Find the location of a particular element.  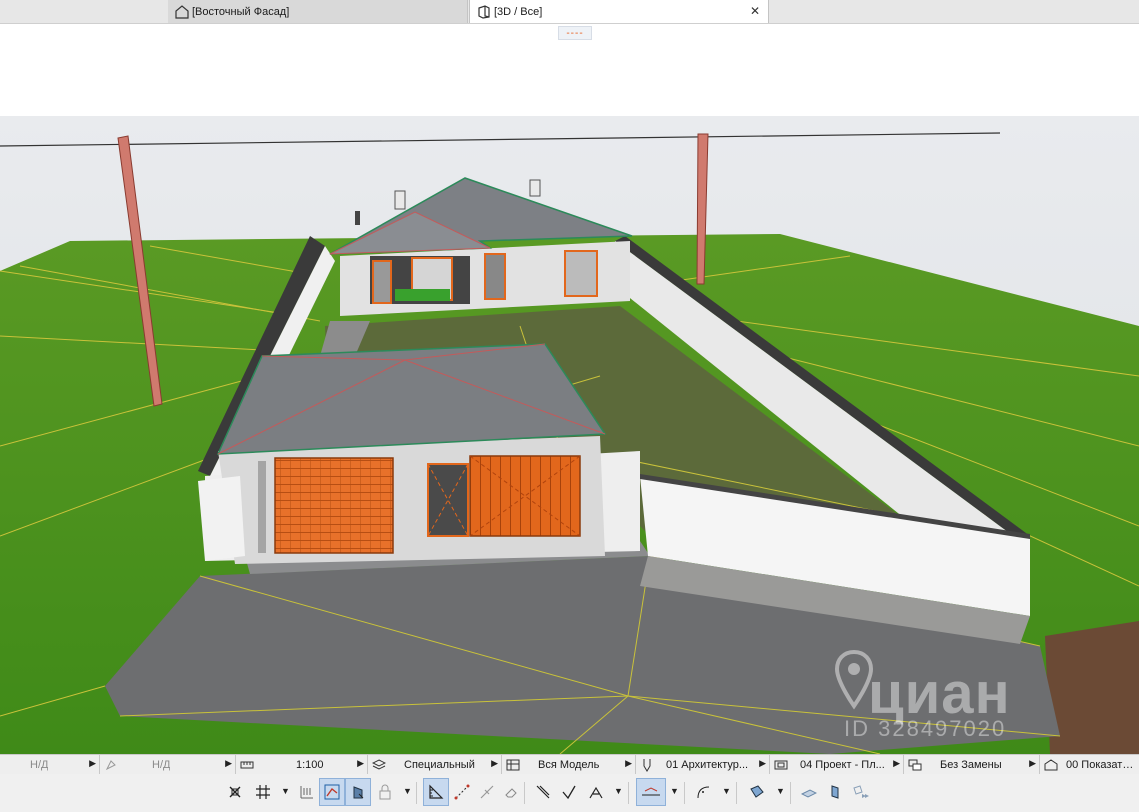

garage-side is located at coordinates (221, 518).